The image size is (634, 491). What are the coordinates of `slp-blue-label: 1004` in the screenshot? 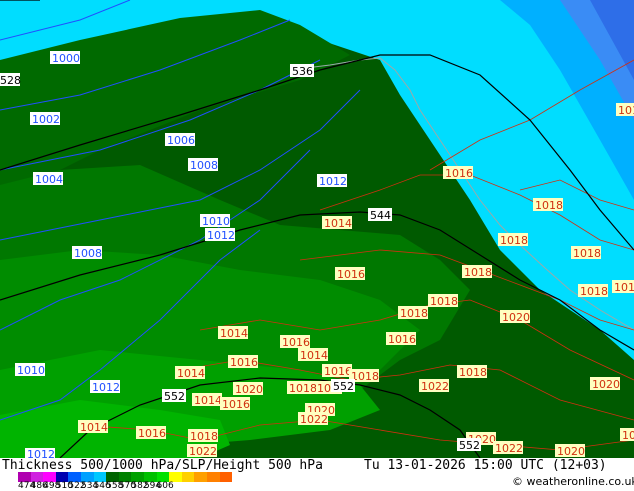 It's located at (49, 179).